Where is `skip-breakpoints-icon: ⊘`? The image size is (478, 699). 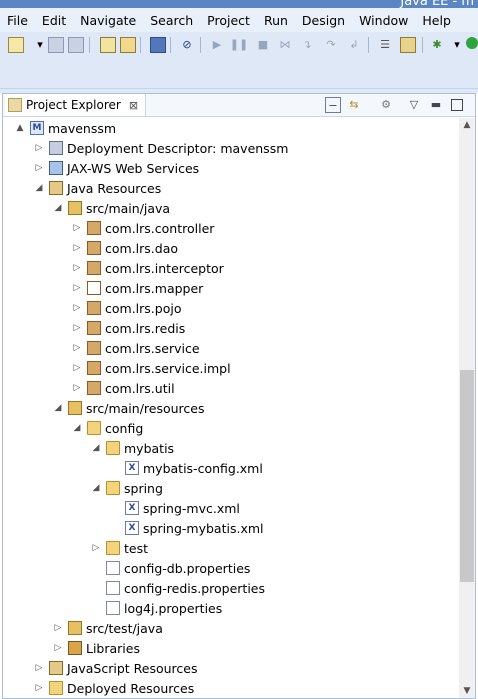
skip-breakpoints-icon: ⊘ is located at coordinates (187, 44).